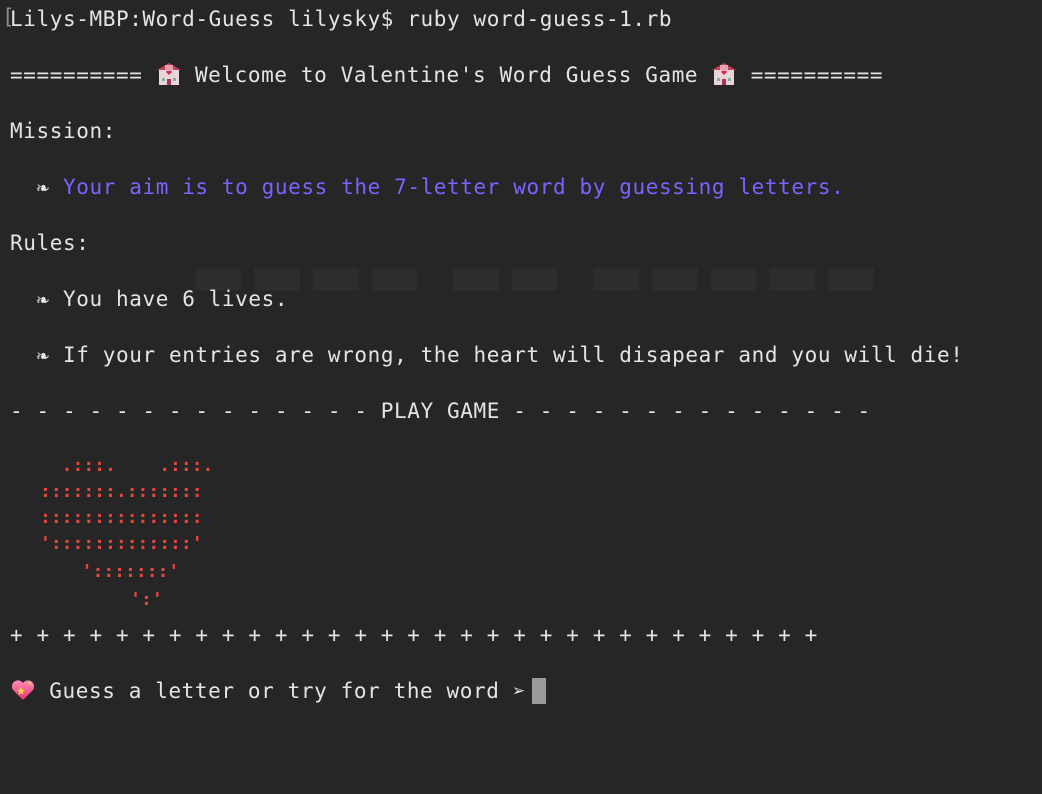  Describe the element at coordinates (817, 75) in the screenshot. I see `welcome-right-rule: ==========` at that location.